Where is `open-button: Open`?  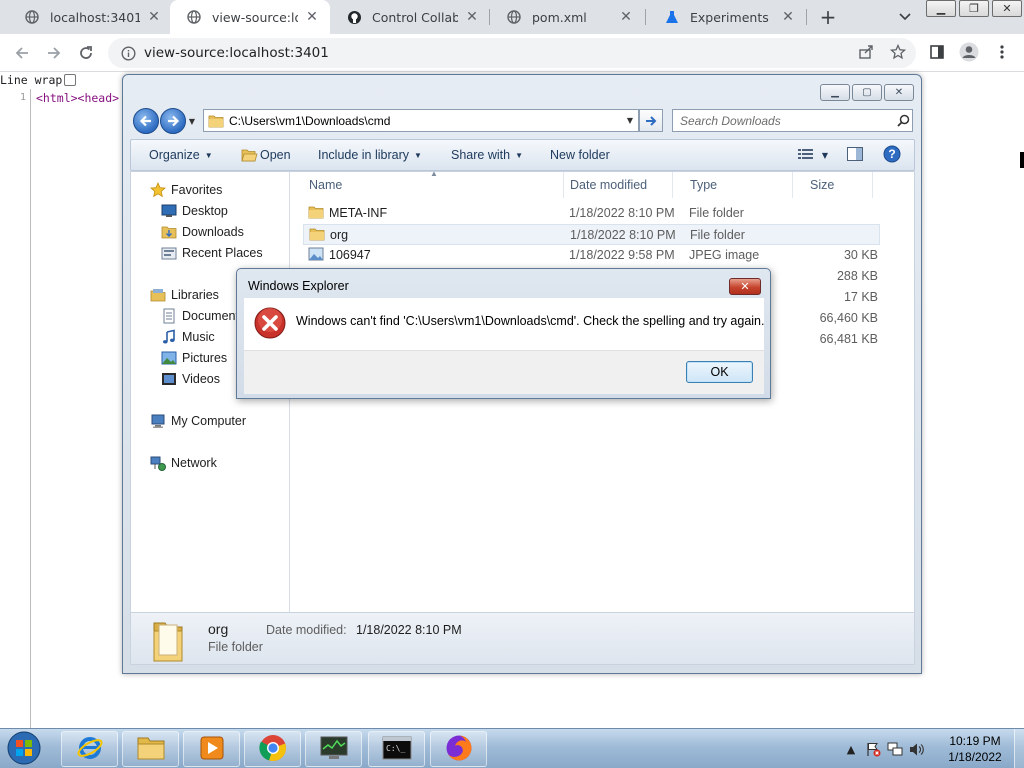 open-button: Open is located at coordinates (275, 155).